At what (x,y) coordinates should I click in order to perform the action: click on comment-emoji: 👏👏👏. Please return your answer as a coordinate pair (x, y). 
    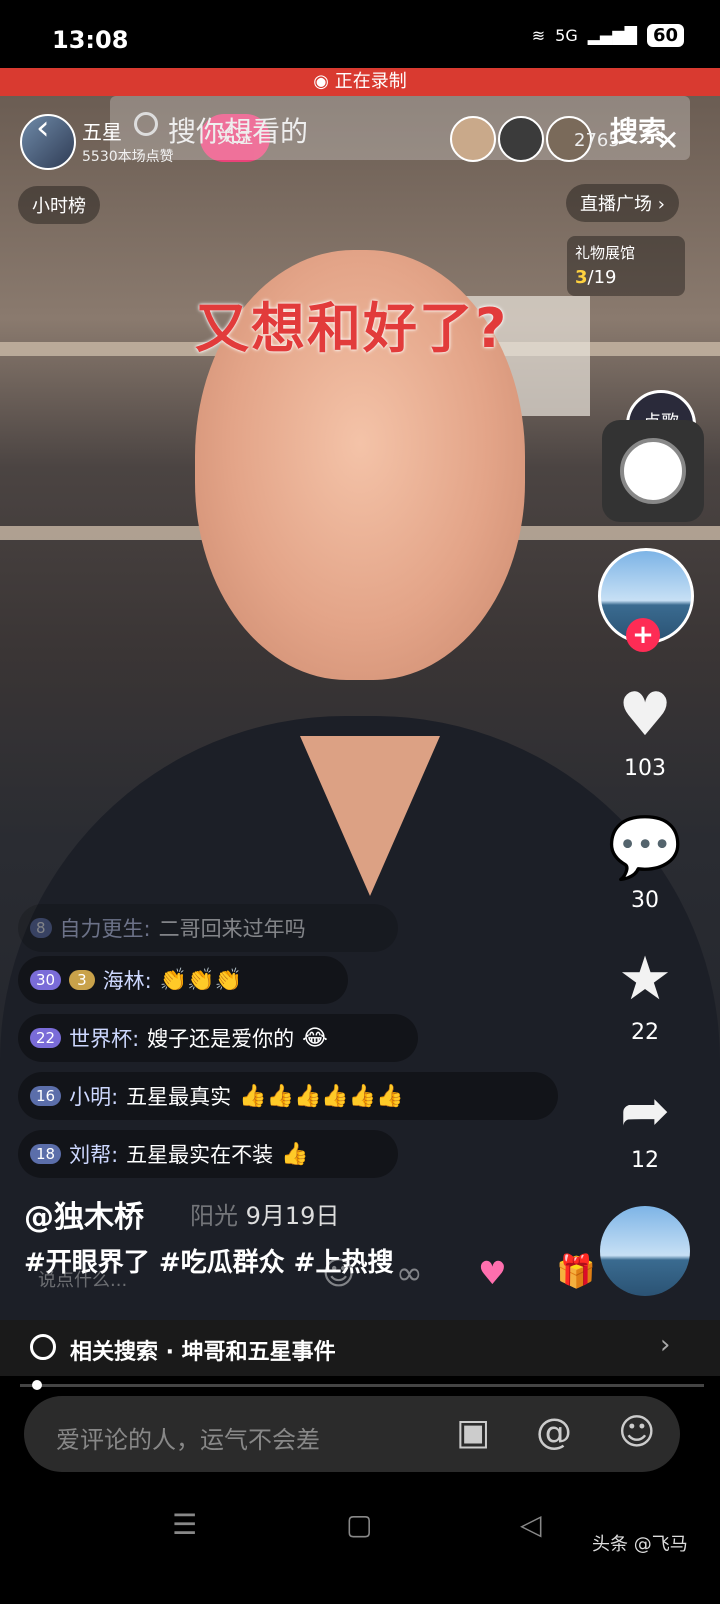
    Looking at the image, I should click on (200, 980).